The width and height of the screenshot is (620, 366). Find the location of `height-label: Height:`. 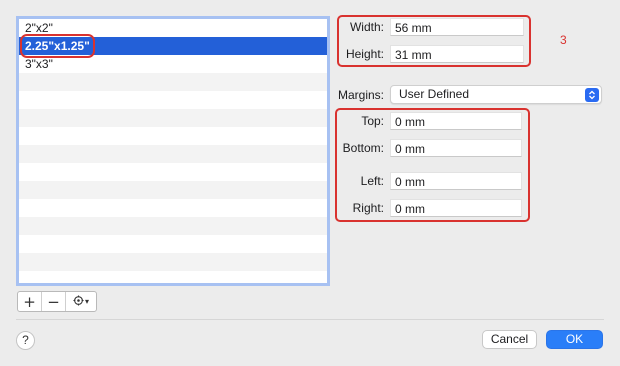

height-label: Height: is located at coordinates (364, 54).